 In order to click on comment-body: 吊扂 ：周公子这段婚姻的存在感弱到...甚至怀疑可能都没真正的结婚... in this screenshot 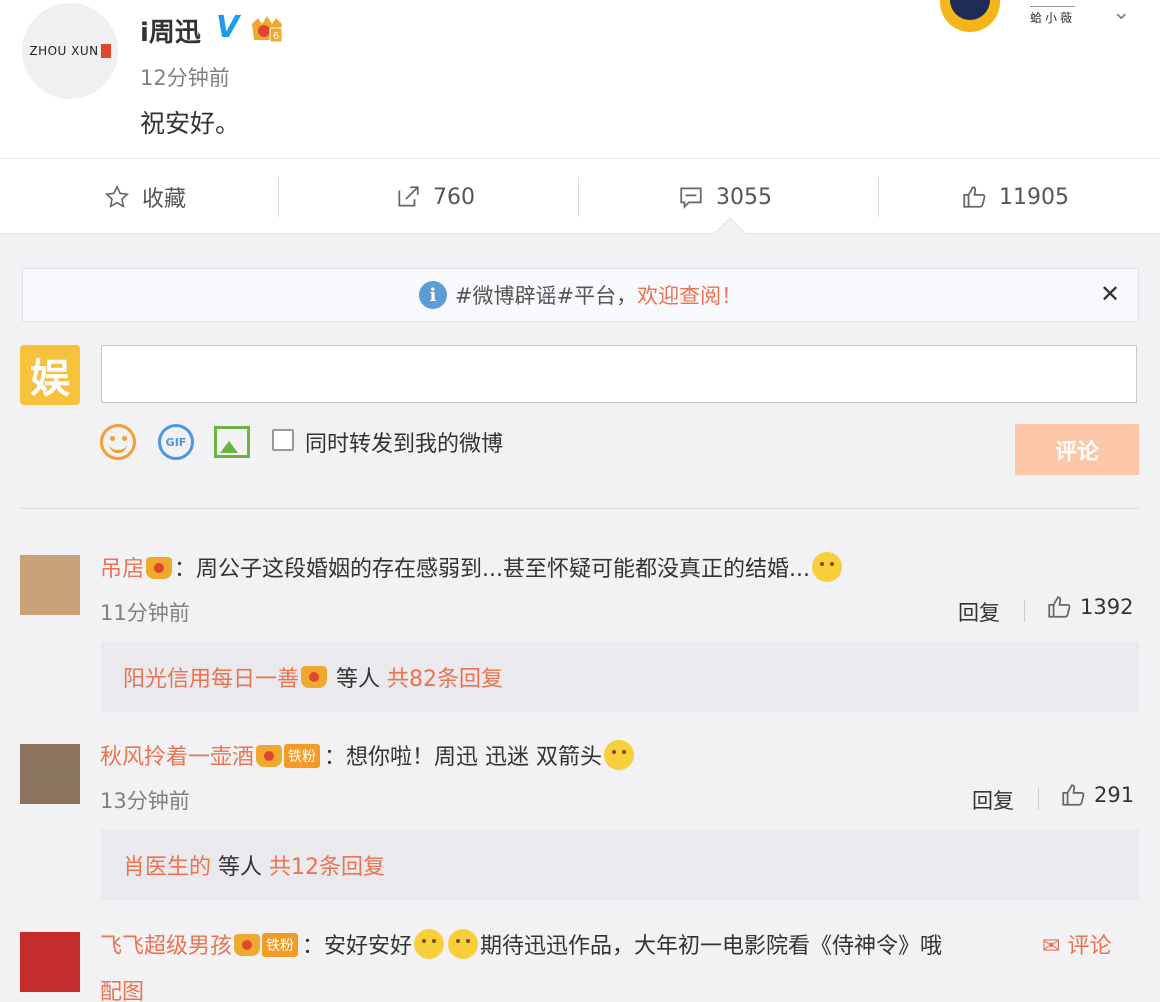, I will do `click(472, 567)`.